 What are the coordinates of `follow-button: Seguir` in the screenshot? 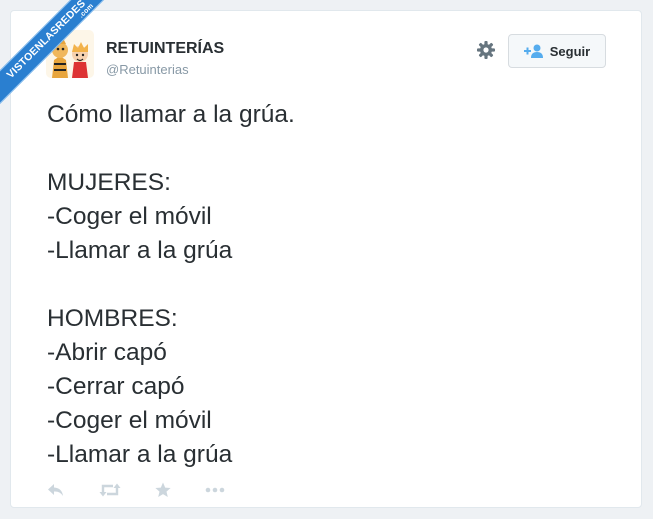 It's located at (557, 51).